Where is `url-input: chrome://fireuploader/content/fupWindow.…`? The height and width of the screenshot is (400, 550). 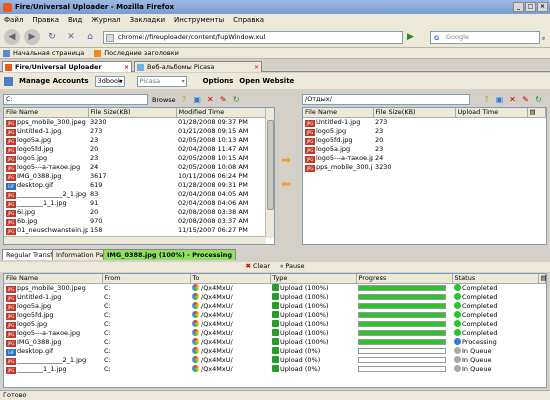
url-input: chrome://fireuploader/content/fupWindow.… is located at coordinates (253, 37).